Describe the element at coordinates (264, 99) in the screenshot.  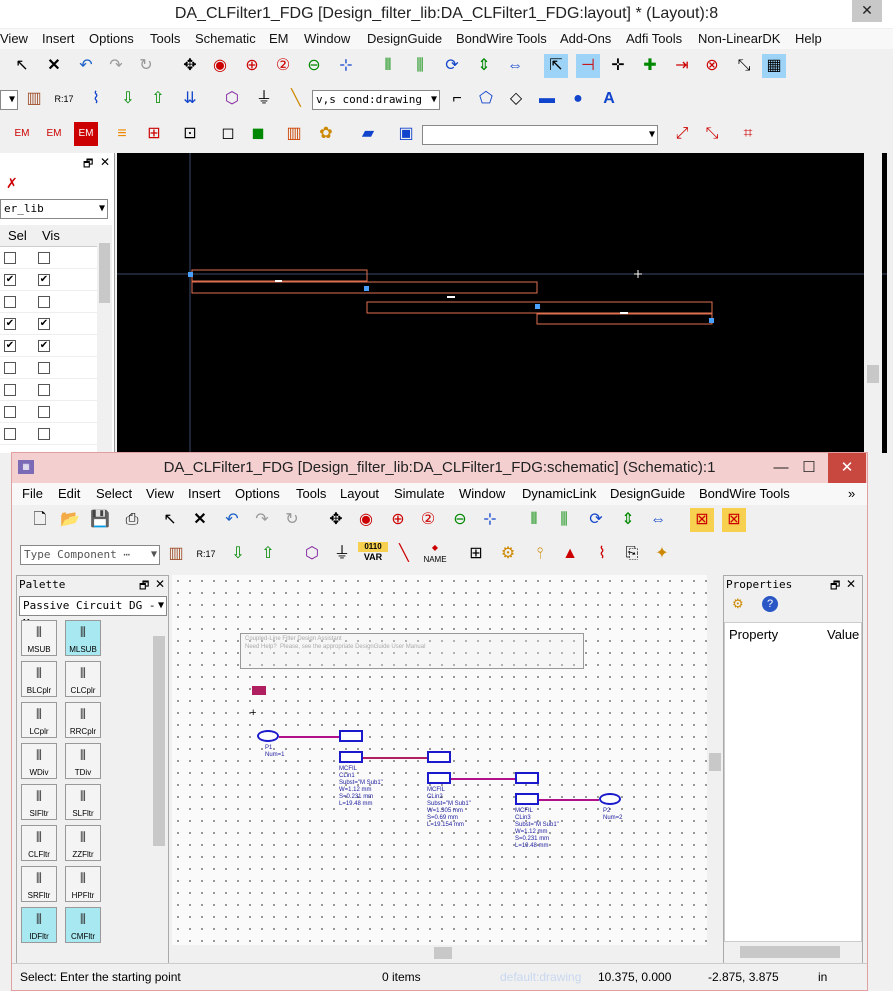
I see `ground-icon: ⏚` at that location.